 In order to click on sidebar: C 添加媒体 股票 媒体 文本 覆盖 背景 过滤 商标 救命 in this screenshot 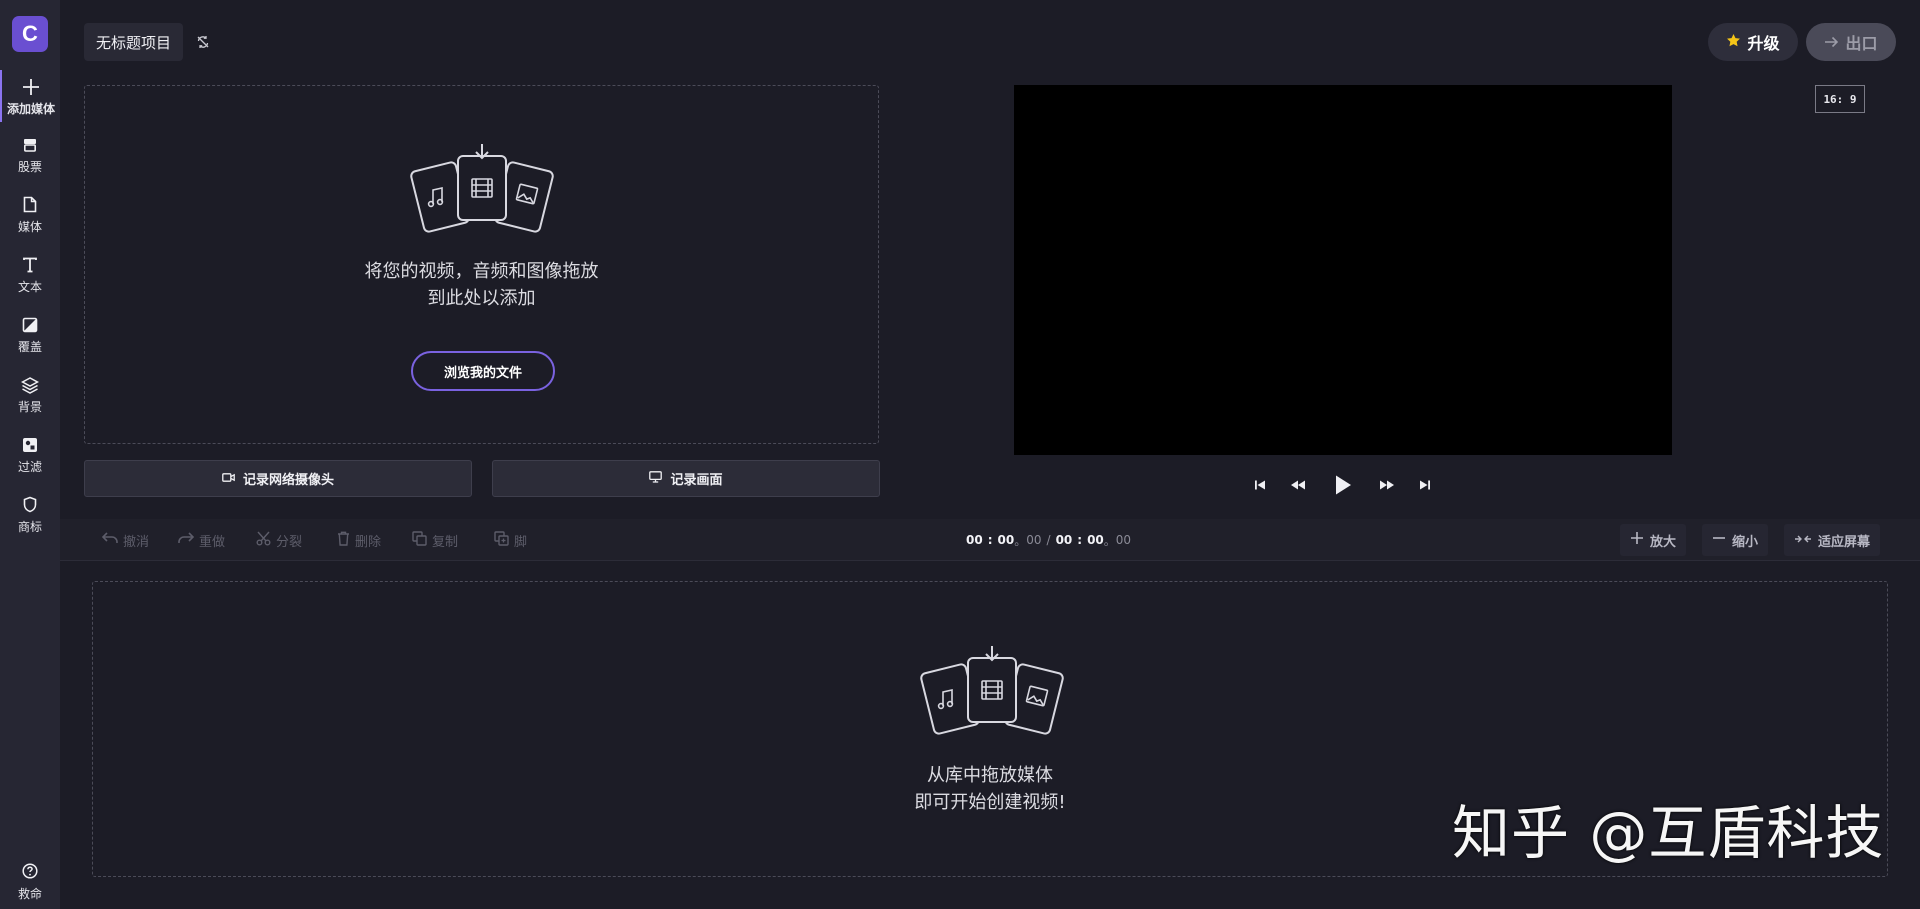, I will do `click(30, 454)`.